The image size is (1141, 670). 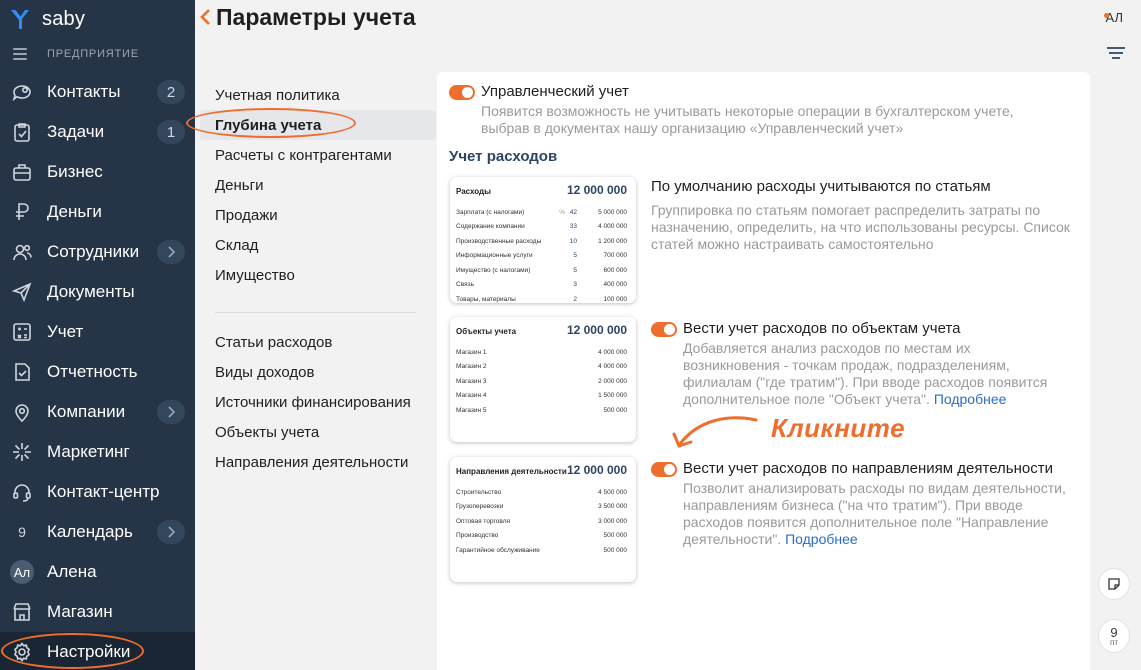 What do you see at coordinates (480, 507) in the screenshot?
I see `row-name: Грузоперевозки` at bounding box center [480, 507].